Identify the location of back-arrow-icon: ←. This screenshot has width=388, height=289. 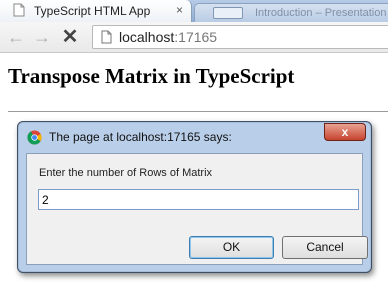
(16, 37).